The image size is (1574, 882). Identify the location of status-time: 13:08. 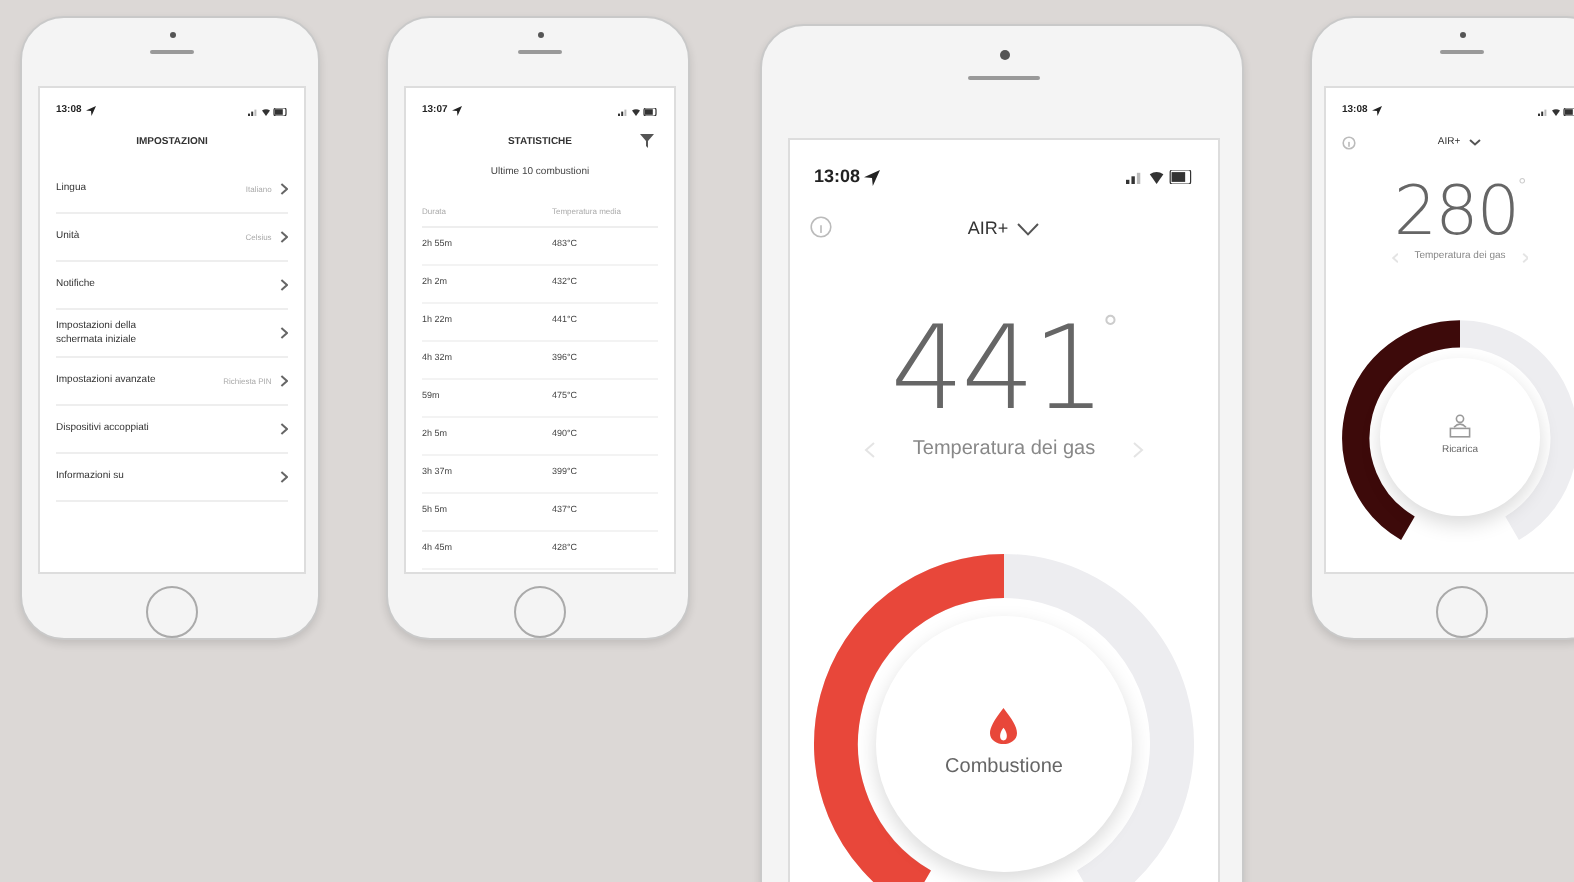
(837, 177).